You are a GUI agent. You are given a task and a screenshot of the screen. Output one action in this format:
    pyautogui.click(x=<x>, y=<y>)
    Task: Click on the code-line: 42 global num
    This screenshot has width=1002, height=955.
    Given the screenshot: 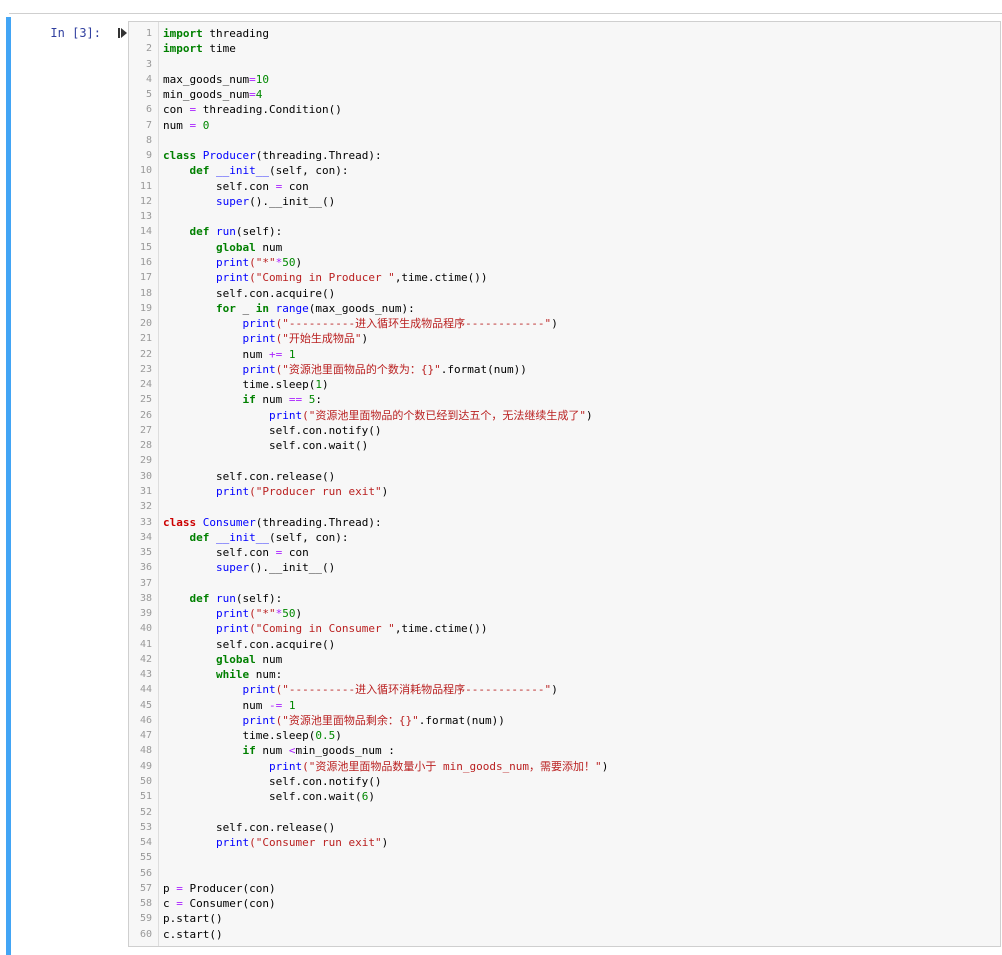 What is the action you would take?
    pyautogui.click(x=564, y=659)
    